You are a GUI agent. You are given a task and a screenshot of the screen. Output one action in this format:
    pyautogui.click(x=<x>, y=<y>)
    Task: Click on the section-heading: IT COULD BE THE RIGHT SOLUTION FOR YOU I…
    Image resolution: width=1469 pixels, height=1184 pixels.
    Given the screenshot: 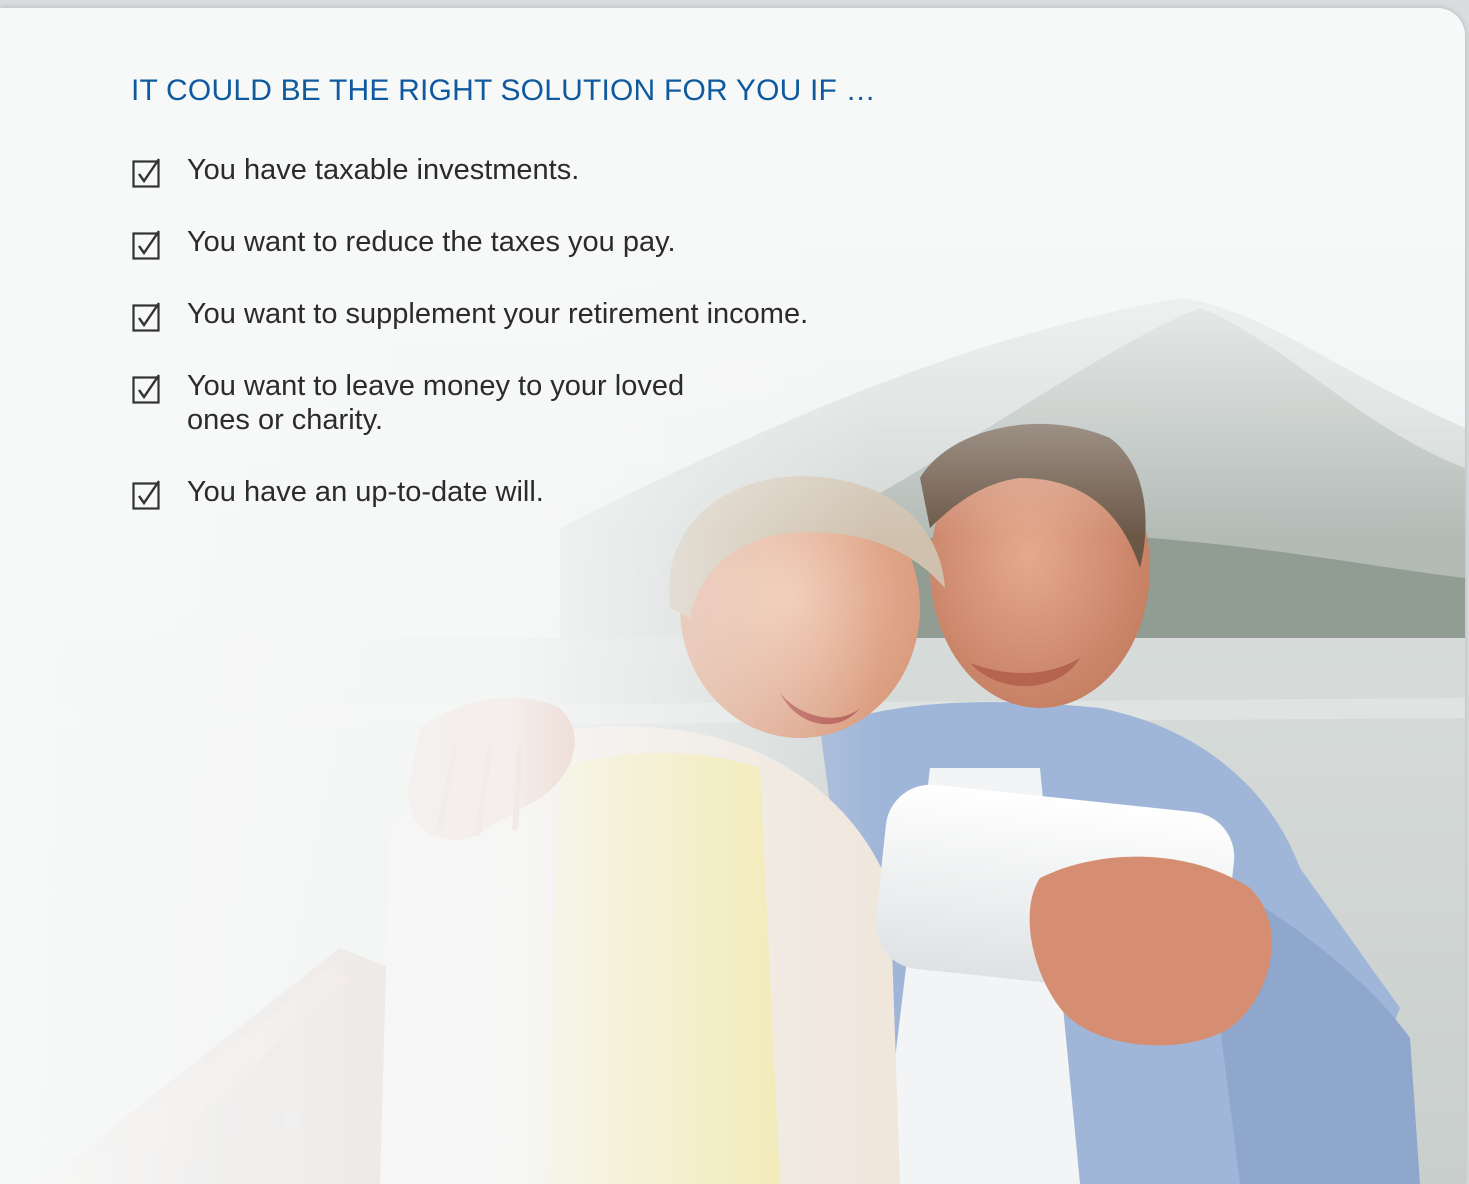 What is the action you would take?
    pyautogui.click(x=503, y=90)
    